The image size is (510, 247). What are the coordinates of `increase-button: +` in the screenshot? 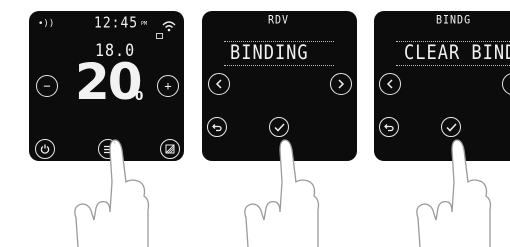 It's located at (168, 86).